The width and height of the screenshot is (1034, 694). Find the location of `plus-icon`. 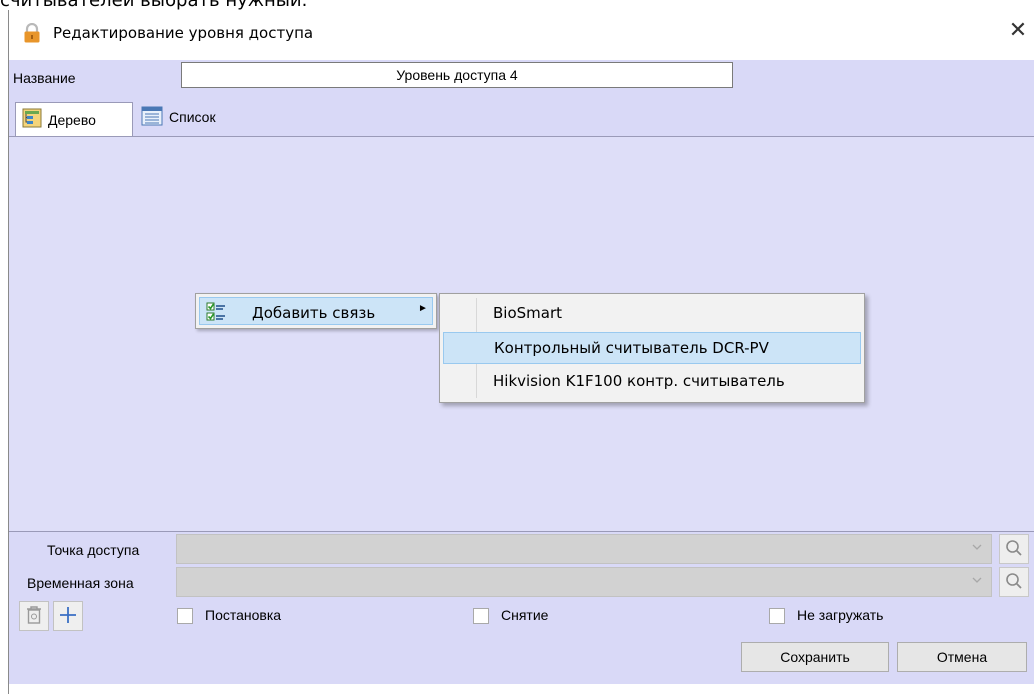

plus-icon is located at coordinates (68, 616).